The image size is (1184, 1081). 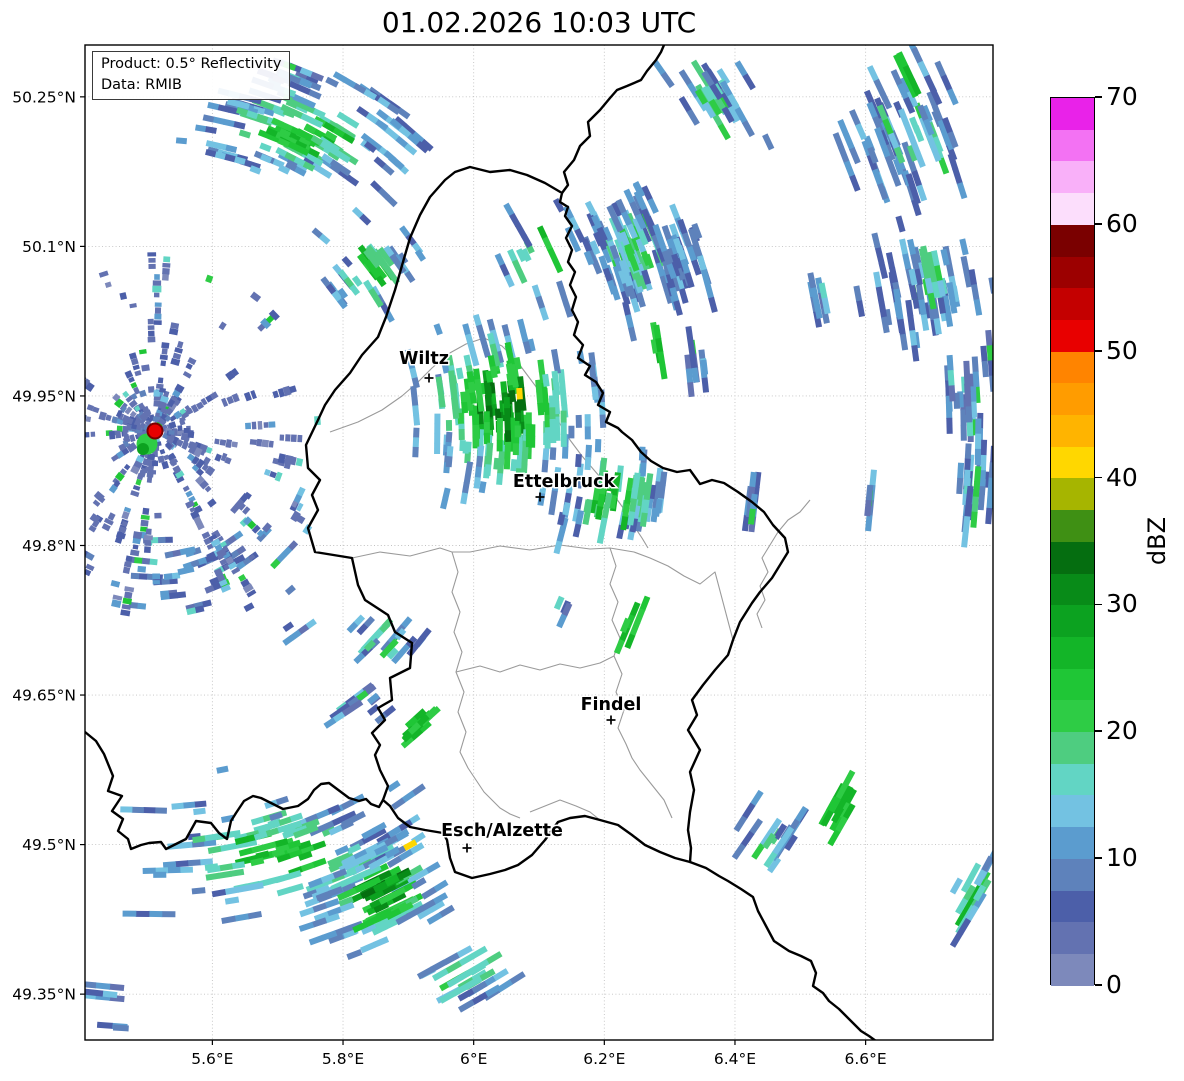 I want to click on y-tick-label: 49.65°N, so click(x=44, y=696).